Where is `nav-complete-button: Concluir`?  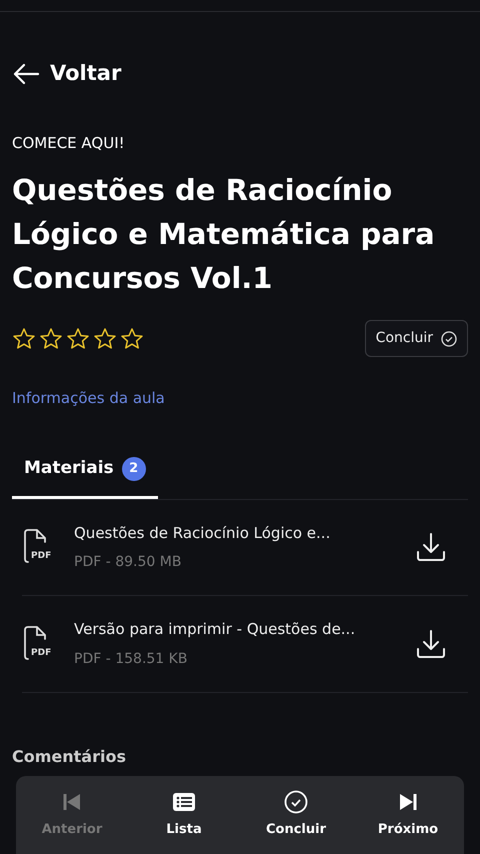 nav-complete-button: Concluir is located at coordinates (296, 815).